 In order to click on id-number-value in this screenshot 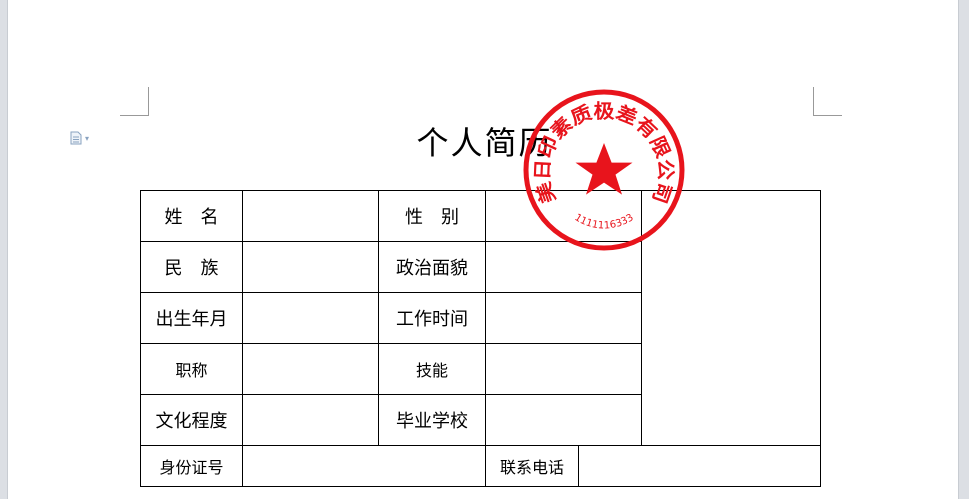, I will do `click(364, 466)`.